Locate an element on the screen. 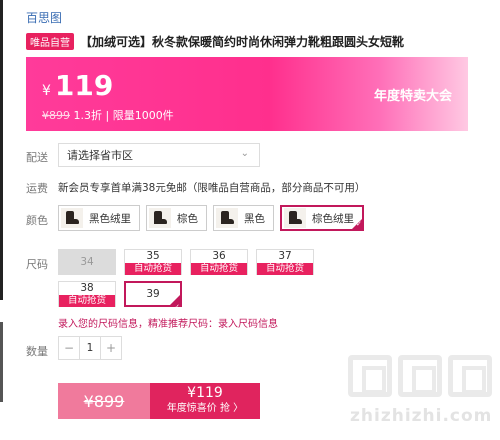 This screenshot has width=500, height=440. size-option: 38 自动抢货 is located at coordinates (87, 294).